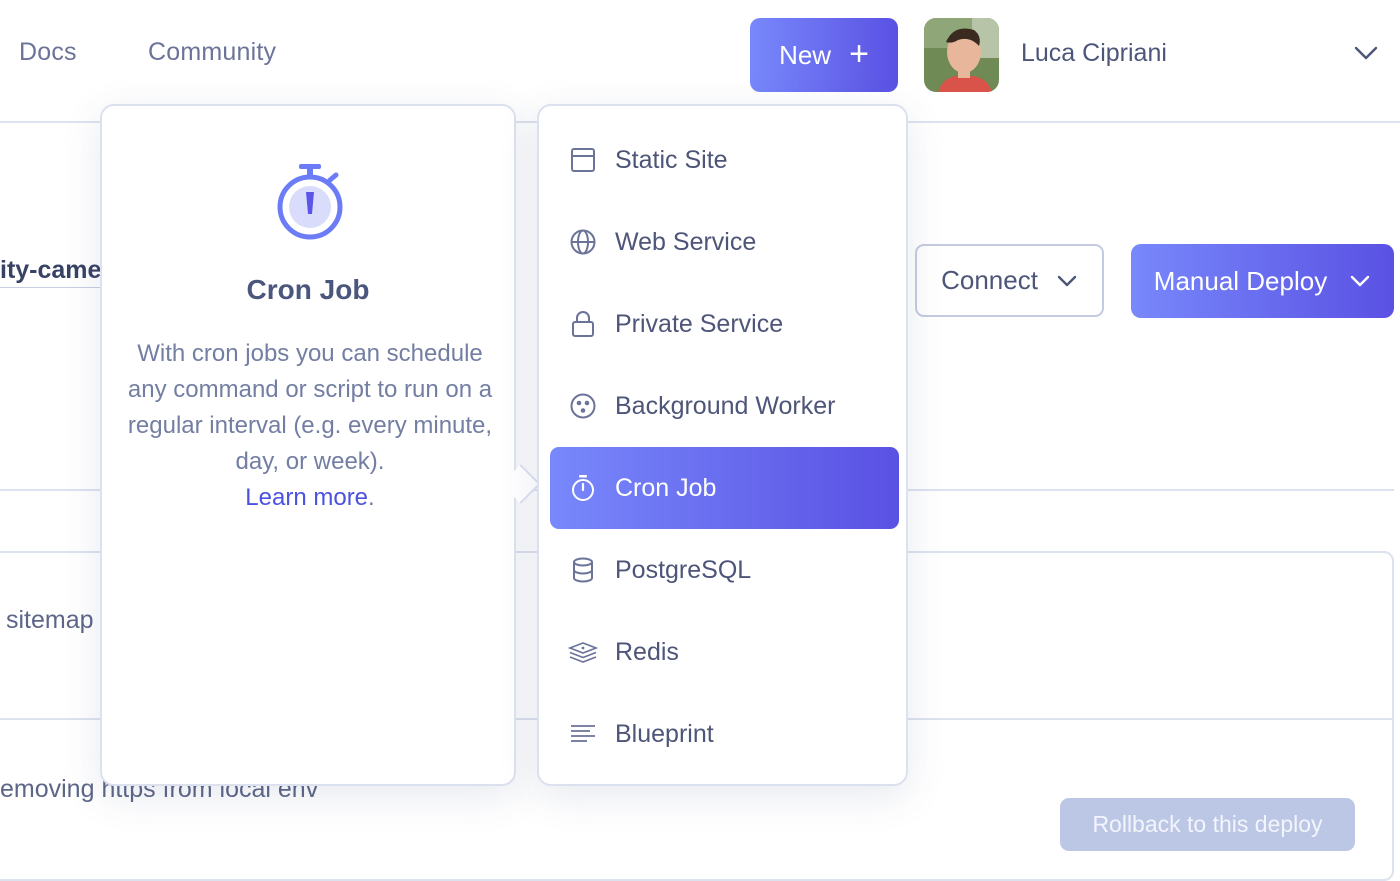 The image size is (1400, 881). I want to click on menu-item-web-service: Web Service, so click(724, 242).